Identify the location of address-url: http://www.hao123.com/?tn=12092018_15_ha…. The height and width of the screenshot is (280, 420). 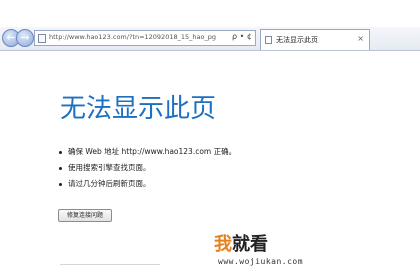
(132, 37).